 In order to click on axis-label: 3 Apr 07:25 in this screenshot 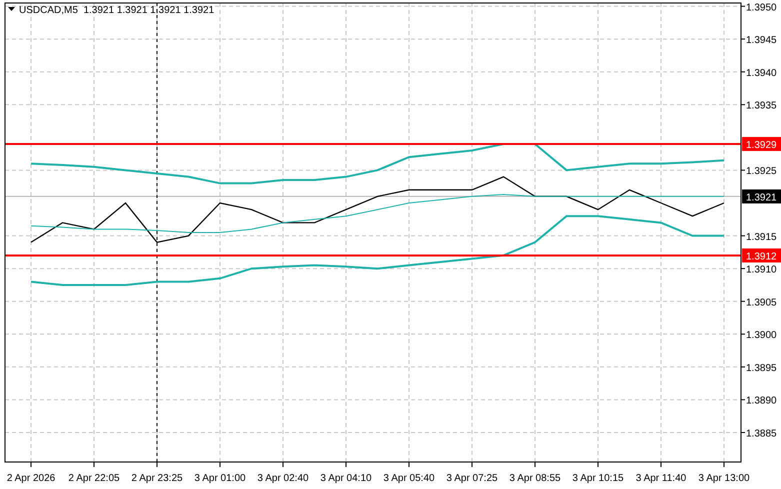, I will do `click(472, 478)`.